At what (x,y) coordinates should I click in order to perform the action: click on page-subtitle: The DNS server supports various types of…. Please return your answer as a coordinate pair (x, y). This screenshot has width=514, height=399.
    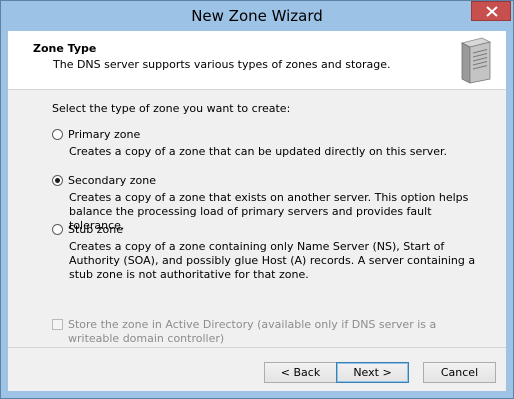
    Looking at the image, I should click on (222, 64).